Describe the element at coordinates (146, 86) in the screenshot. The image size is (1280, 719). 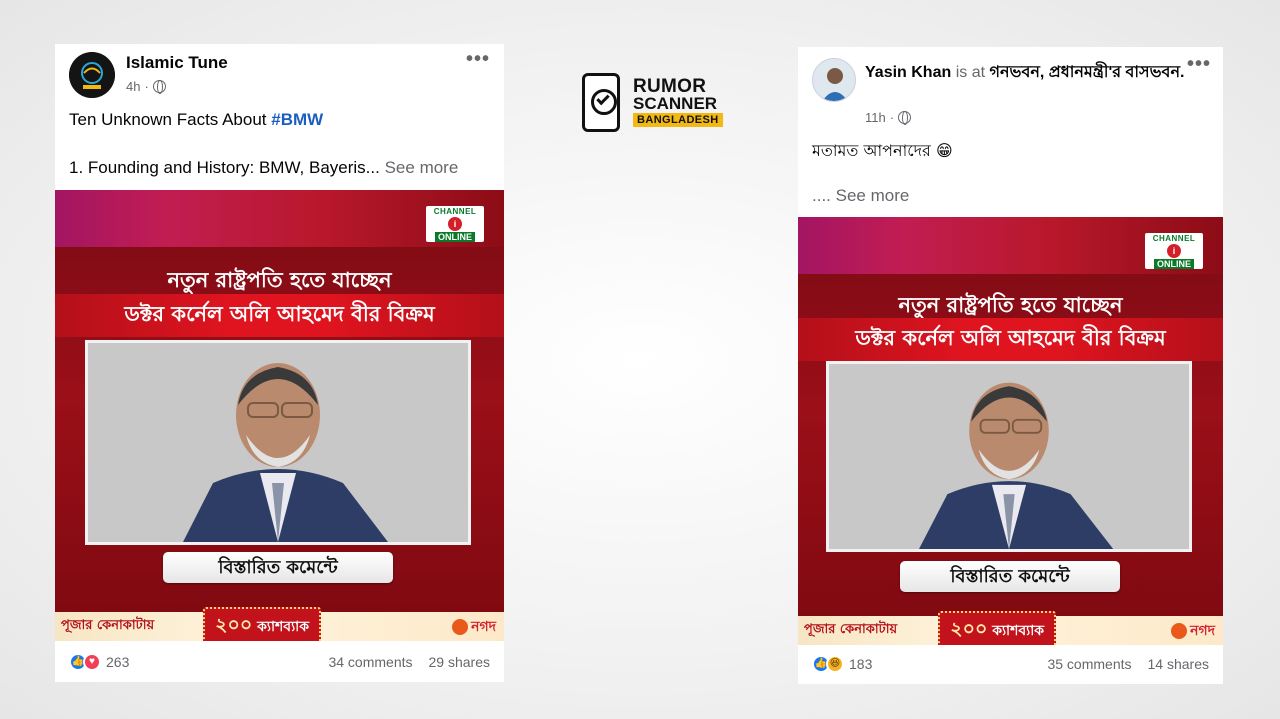
I see `post-meta: 4h ·` at that location.